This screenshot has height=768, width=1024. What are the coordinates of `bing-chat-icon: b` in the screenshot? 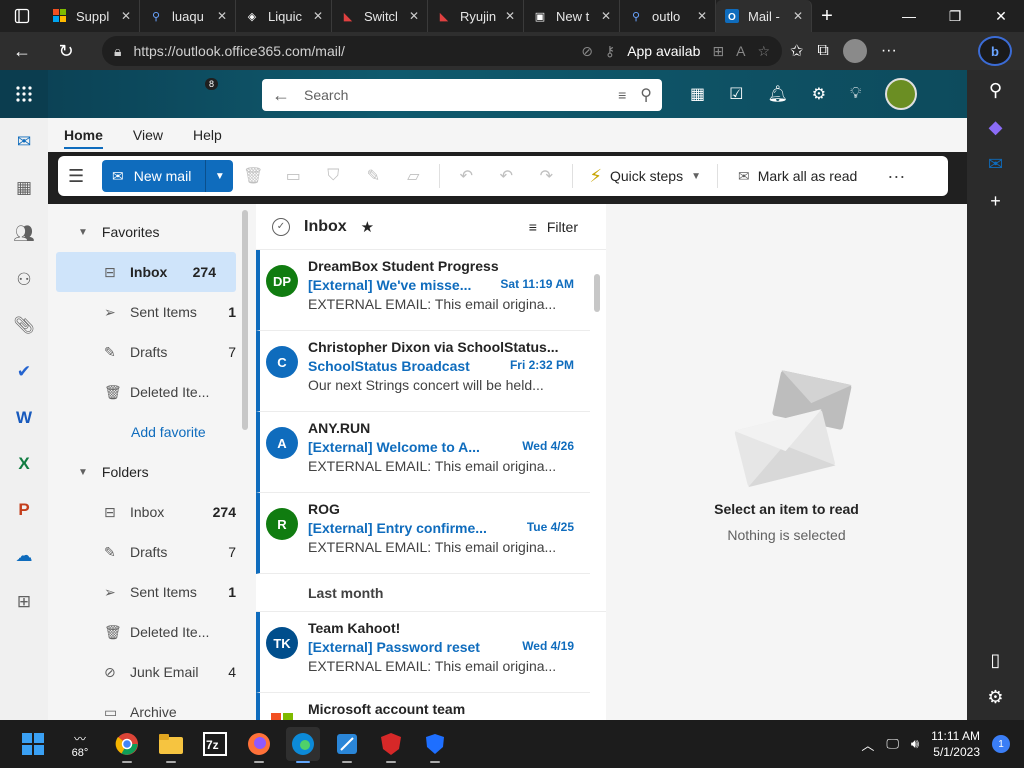 It's located at (995, 51).